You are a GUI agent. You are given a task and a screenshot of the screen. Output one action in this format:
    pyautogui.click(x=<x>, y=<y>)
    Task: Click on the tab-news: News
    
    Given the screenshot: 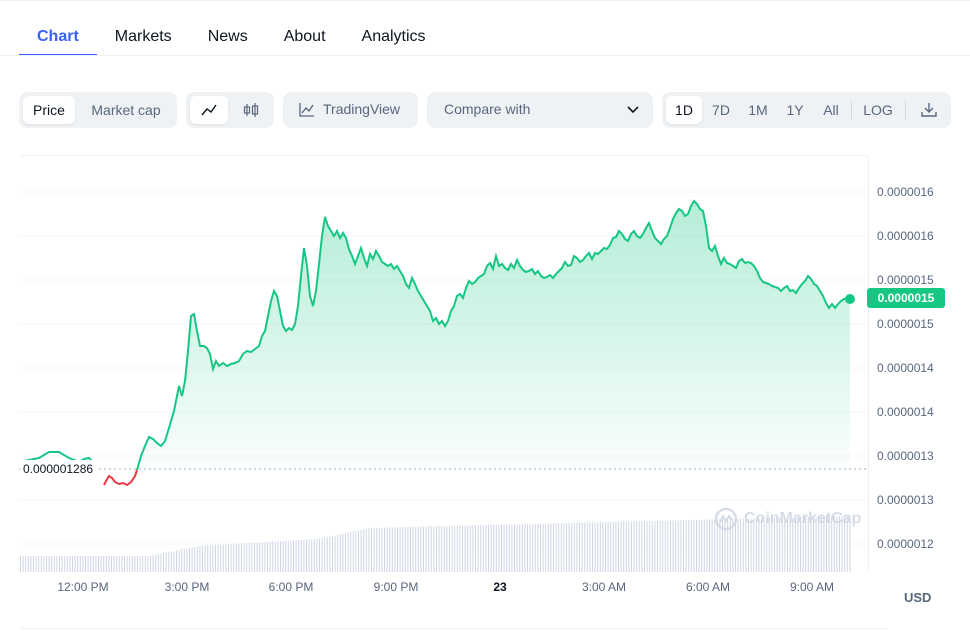 What is the action you would take?
    pyautogui.click(x=228, y=35)
    